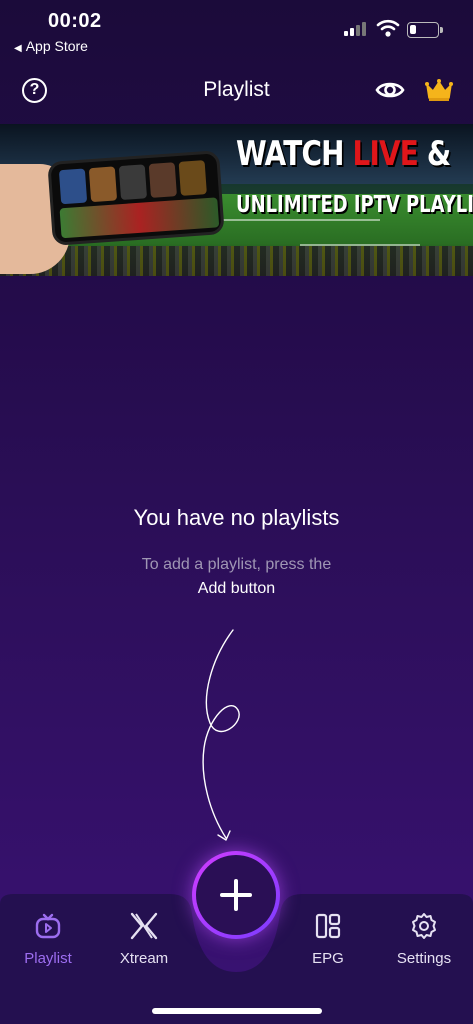 The width and height of the screenshot is (473, 1024). What do you see at coordinates (48, 958) in the screenshot?
I see `tab-playlist-label: Playlist` at bounding box center [48, 958].